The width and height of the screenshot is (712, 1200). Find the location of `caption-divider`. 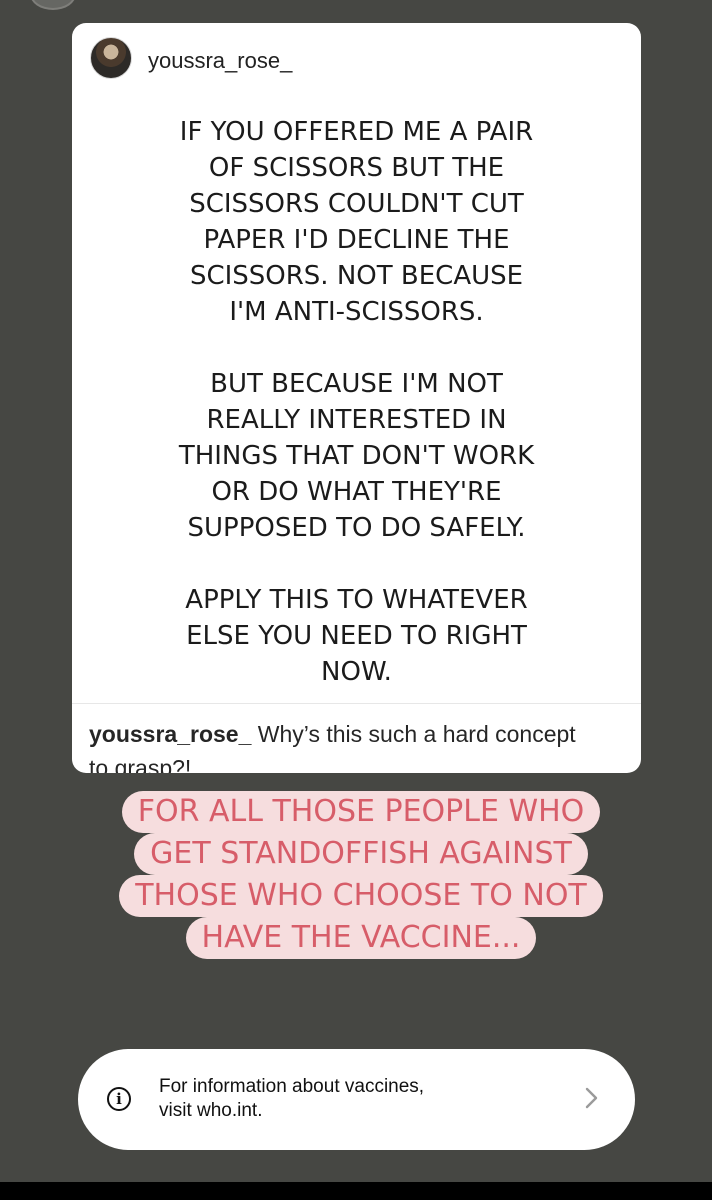

caption-divider is located at coordinates (356, 703).